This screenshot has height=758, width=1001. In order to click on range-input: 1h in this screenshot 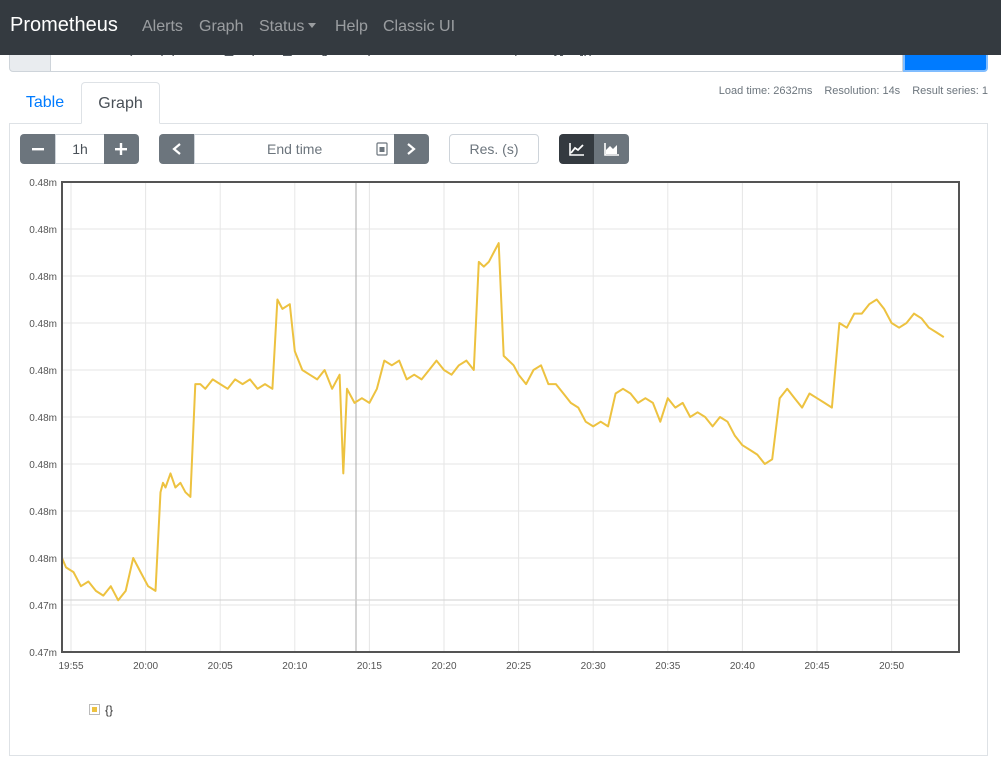, I will do `click(80, 149)`.